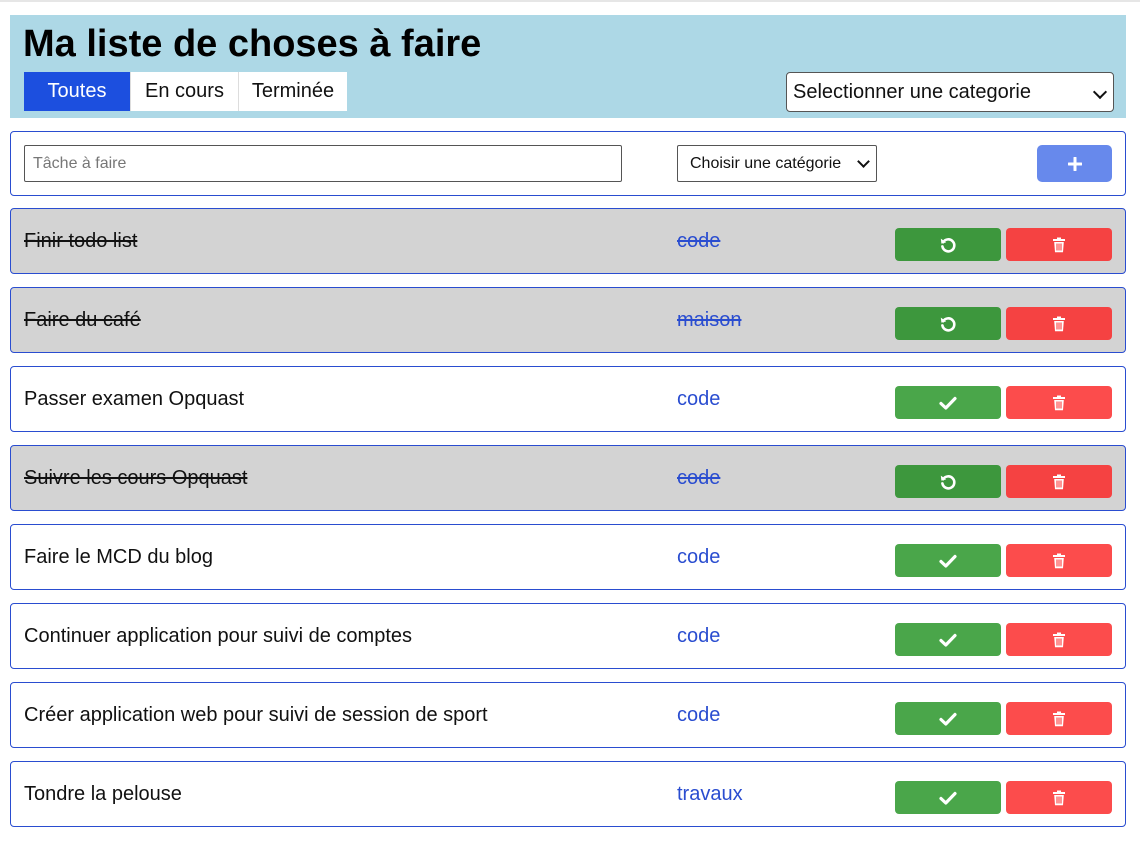  What do you see at coordinates (136, 478) in the screenshot?
I see `task-label: Suivre les cours Opquast` at bounding box center [136, 478].